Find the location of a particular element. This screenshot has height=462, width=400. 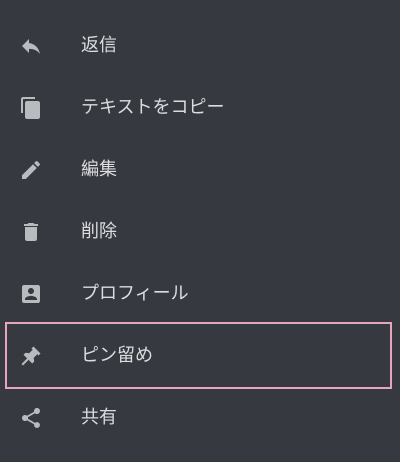

menu-item-pin: ピン留め is located at coordinates (200, 356).